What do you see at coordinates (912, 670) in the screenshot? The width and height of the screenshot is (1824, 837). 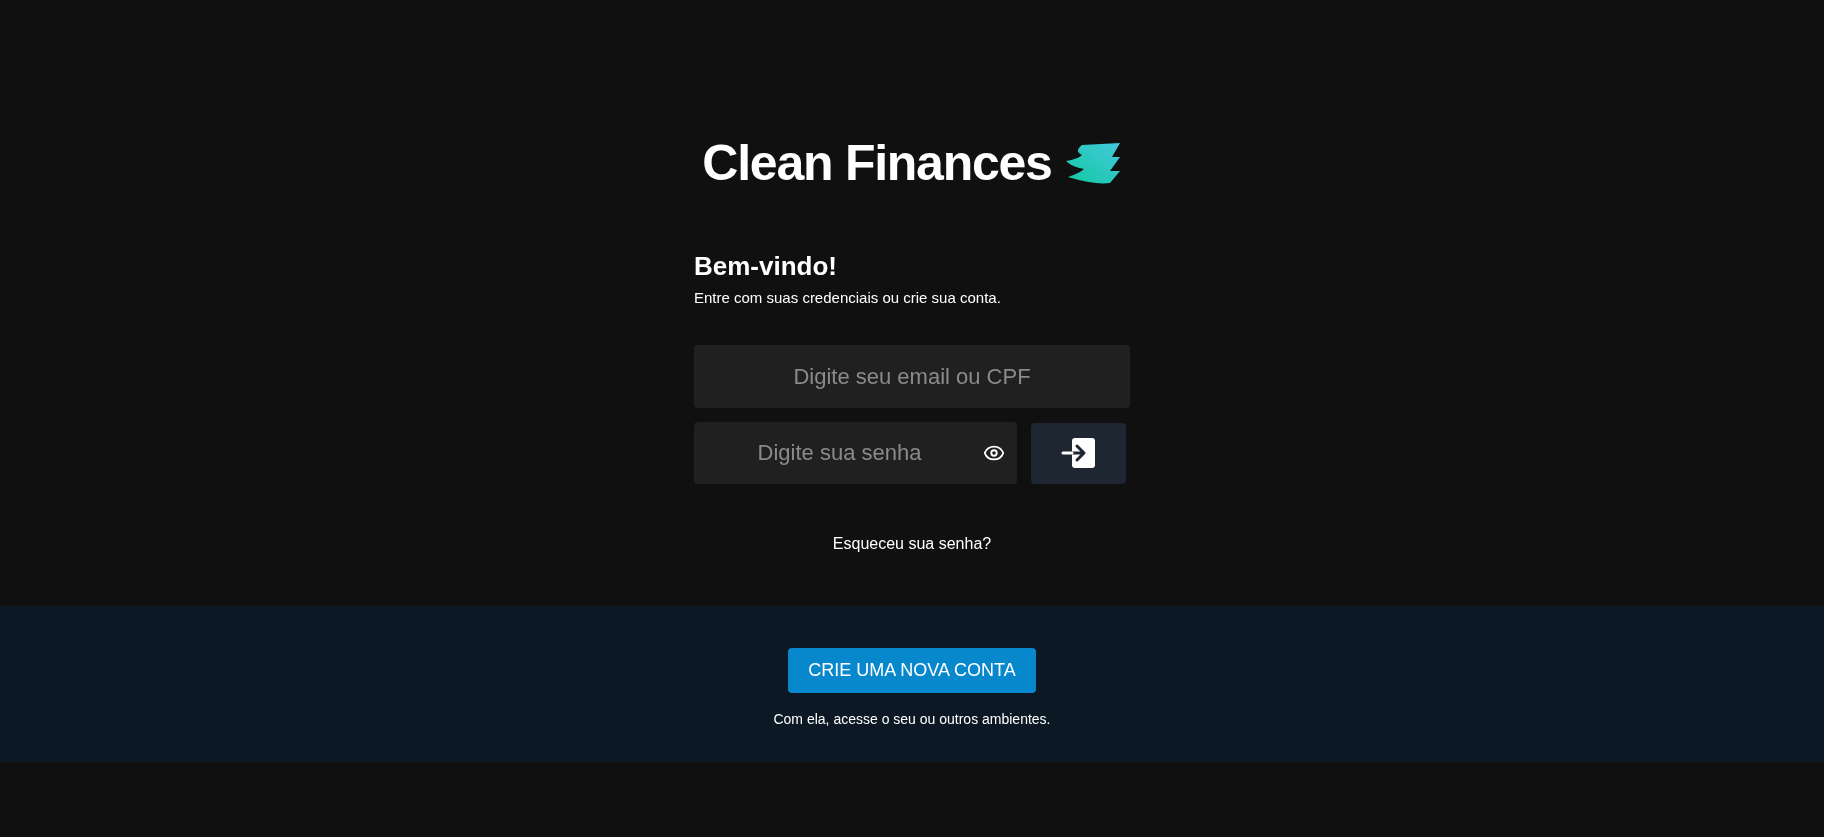 I see `create-account-button: CRIE UMA NOVA CONTA` at bounding box center [912, 670].